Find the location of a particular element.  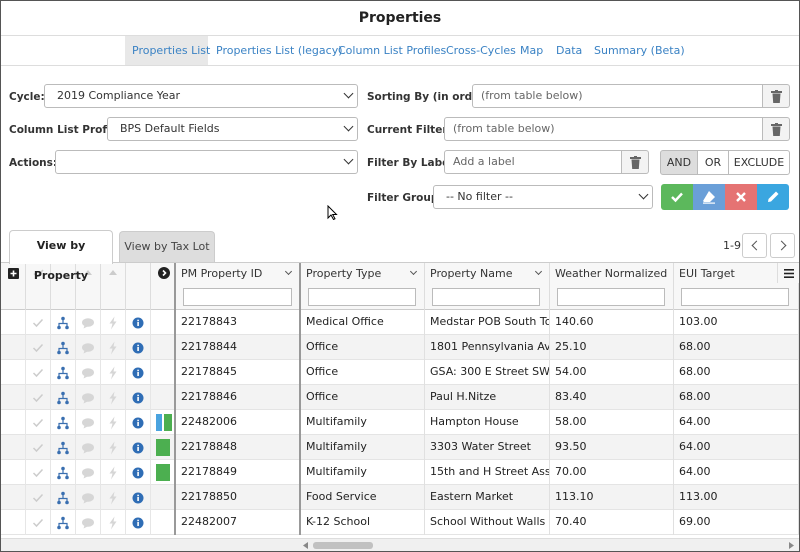

filter-group-select: -- No filter -- is located at coordinates (543, 197).